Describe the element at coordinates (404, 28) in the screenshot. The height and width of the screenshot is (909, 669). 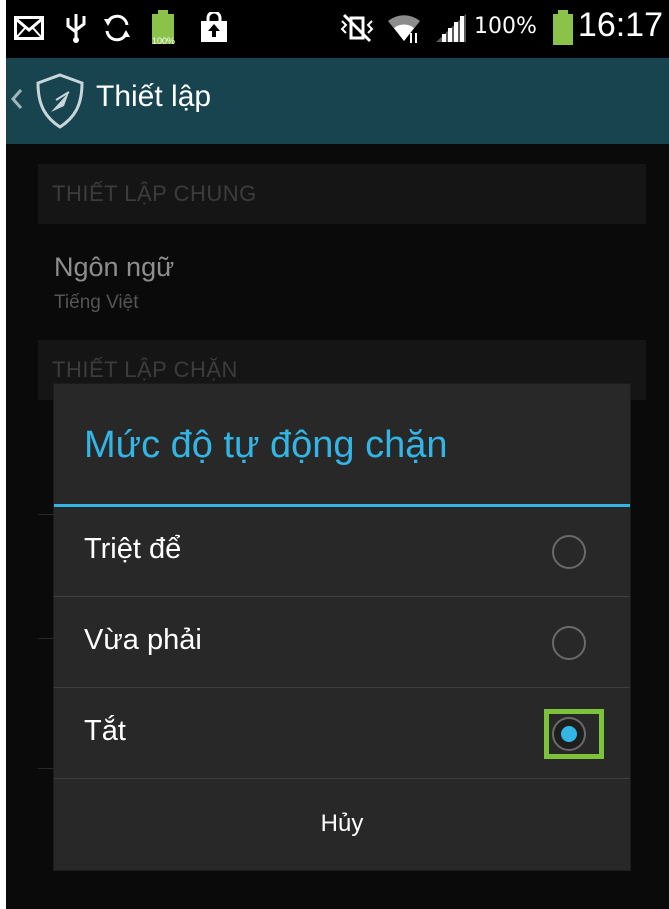
I see `wifi-icon` at that location.